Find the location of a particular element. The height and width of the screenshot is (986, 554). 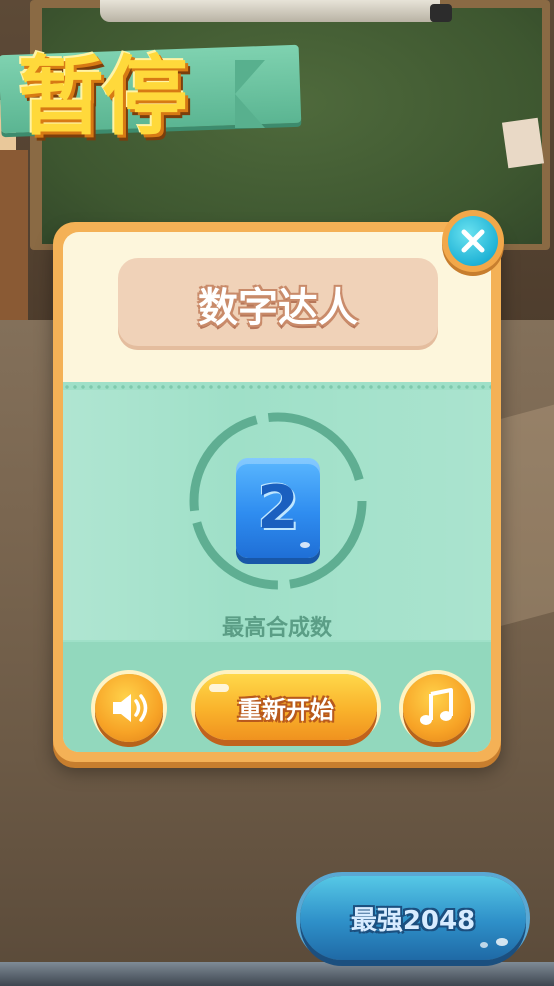

restart-button: 重新开始 is located at coordinates (286, 707).